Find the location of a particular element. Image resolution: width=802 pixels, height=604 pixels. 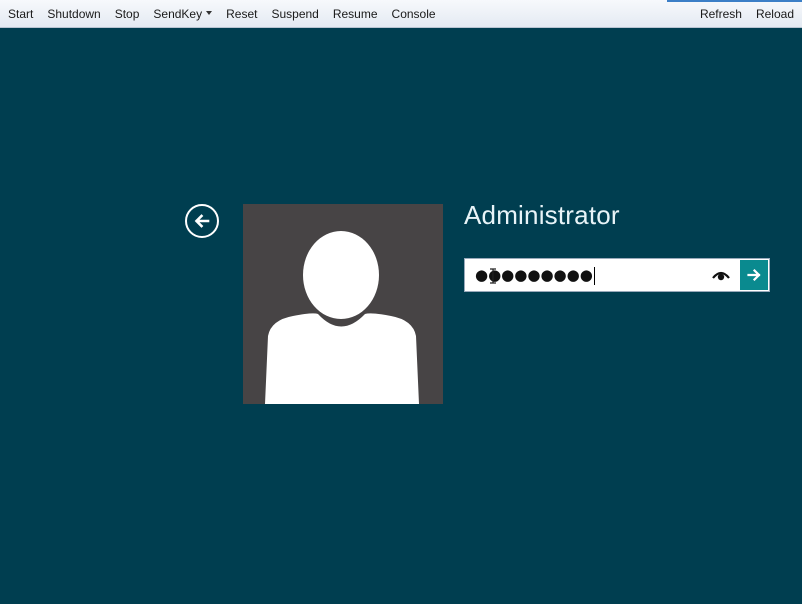

reload-button: Reload is located at coordinates (775, 13).